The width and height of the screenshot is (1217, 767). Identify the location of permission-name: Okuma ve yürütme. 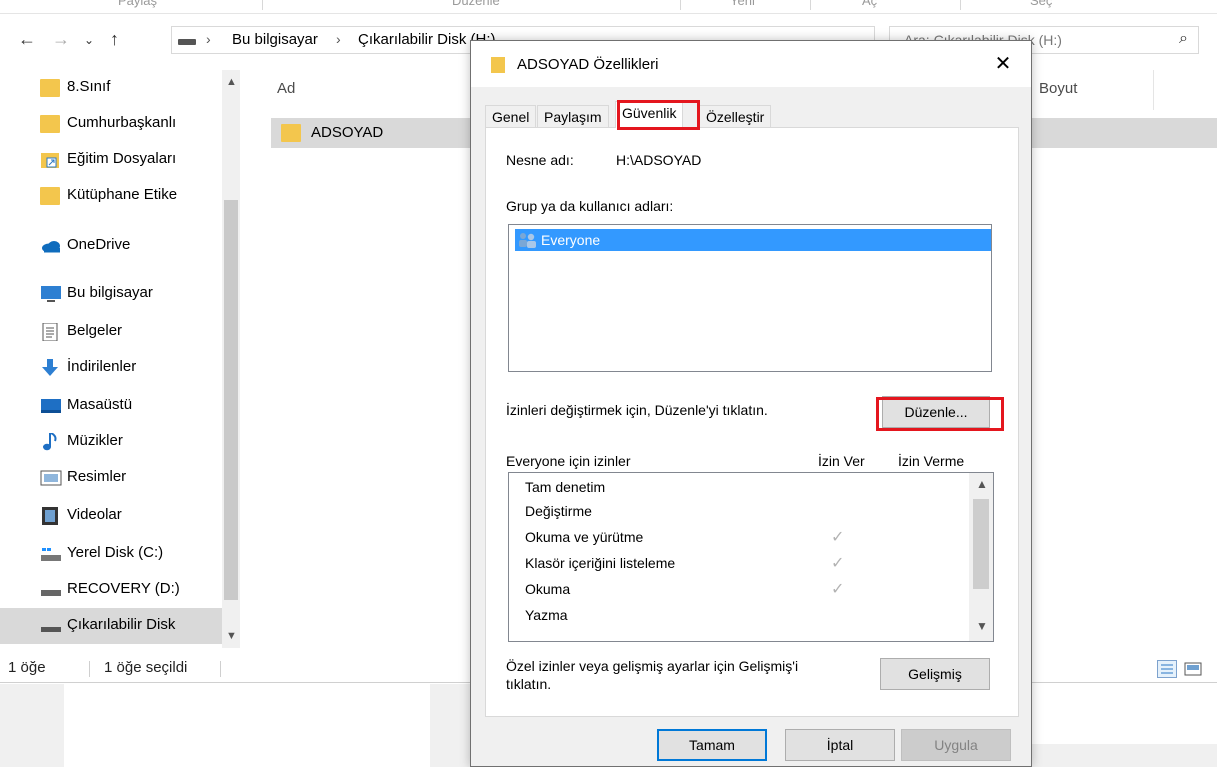
(584, 537).